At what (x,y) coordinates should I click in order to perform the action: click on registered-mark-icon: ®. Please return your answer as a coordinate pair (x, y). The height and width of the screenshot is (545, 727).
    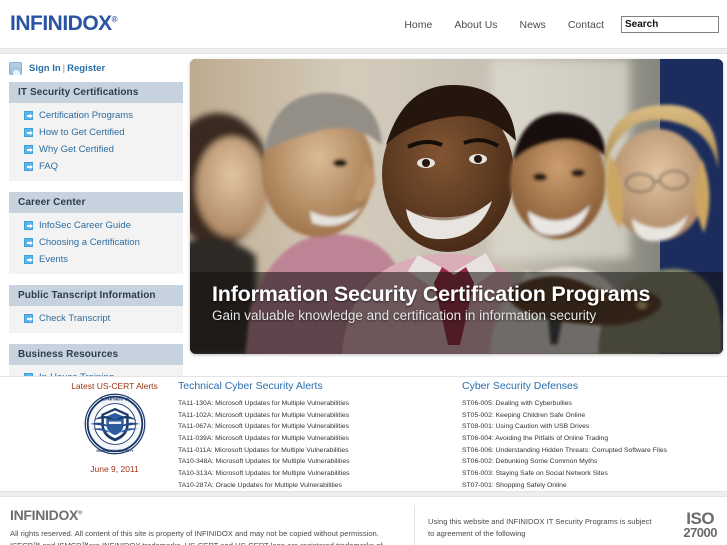
    Looking at the image, I should click on (114, 19).